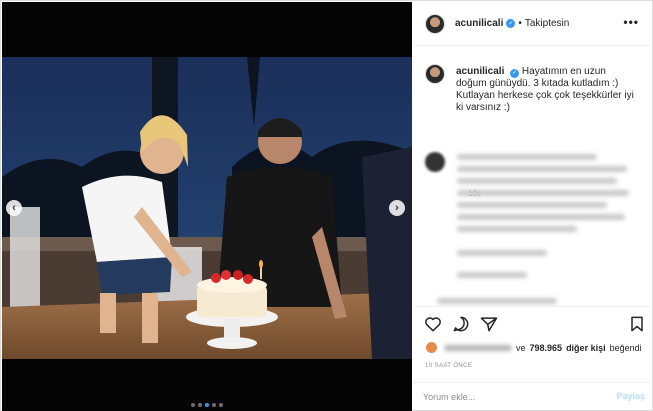 The image size is (653, 411). I want to click on comment-input, so click(508, 397).